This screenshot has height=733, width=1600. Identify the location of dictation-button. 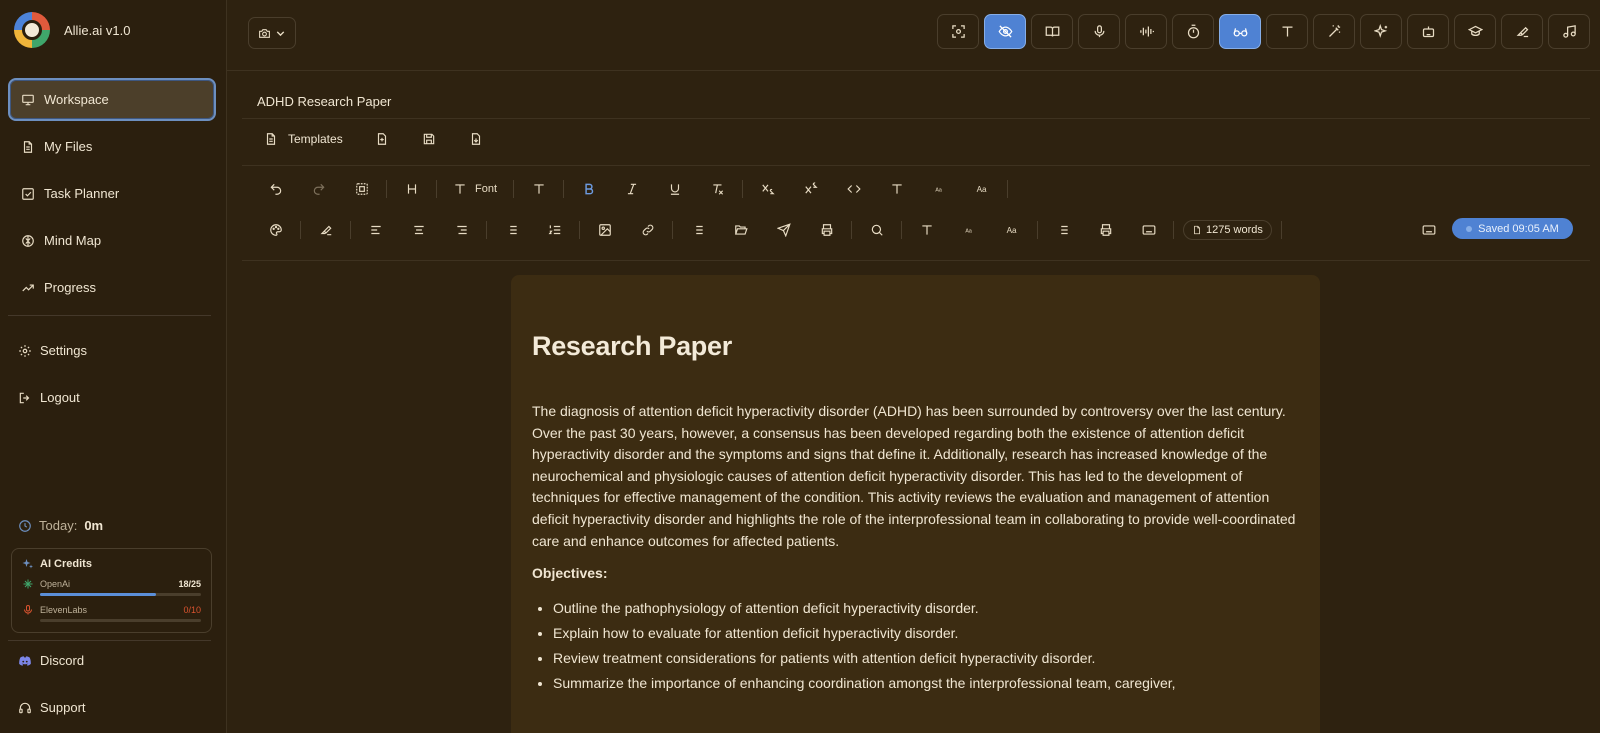
(1099, 31).